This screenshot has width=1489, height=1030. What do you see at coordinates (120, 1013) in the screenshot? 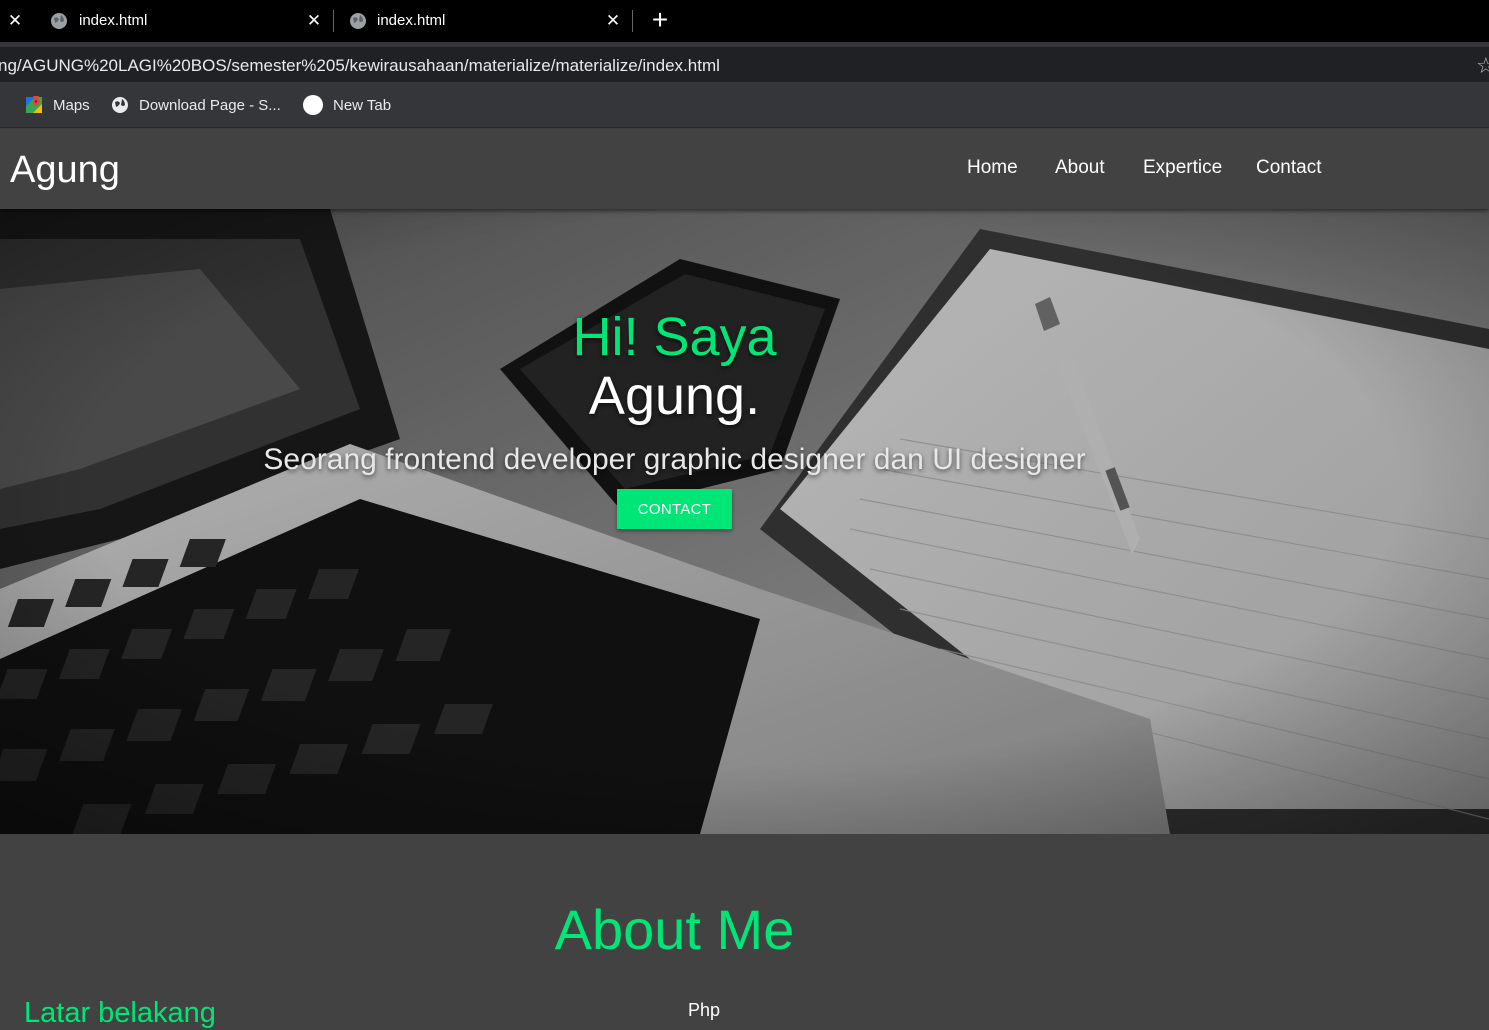
I see `about-left-heading: Latar belakang` at bounding box center [120, 1013].